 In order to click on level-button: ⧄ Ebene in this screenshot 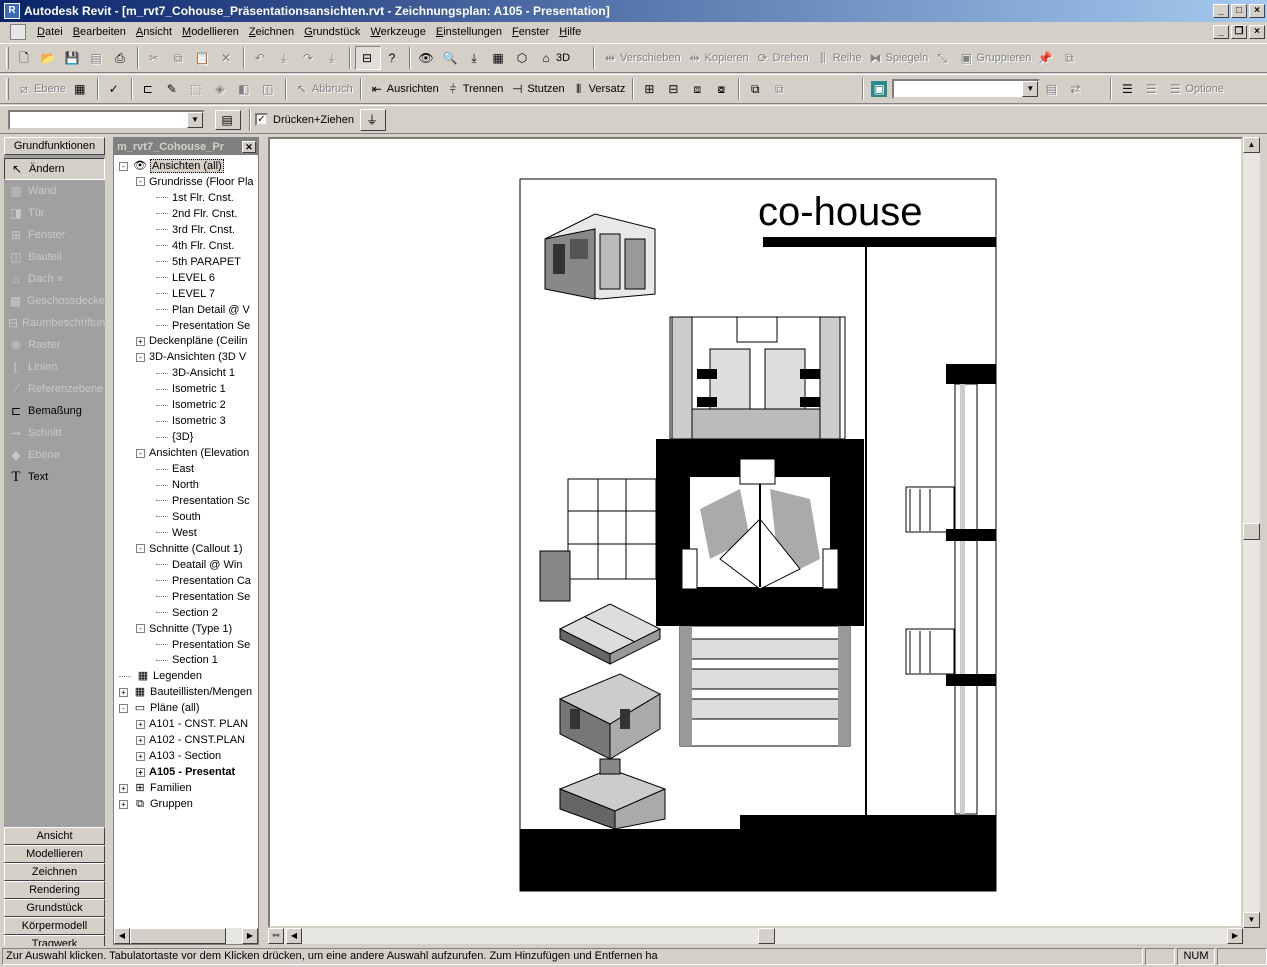, I will do `click(41, 89)`.